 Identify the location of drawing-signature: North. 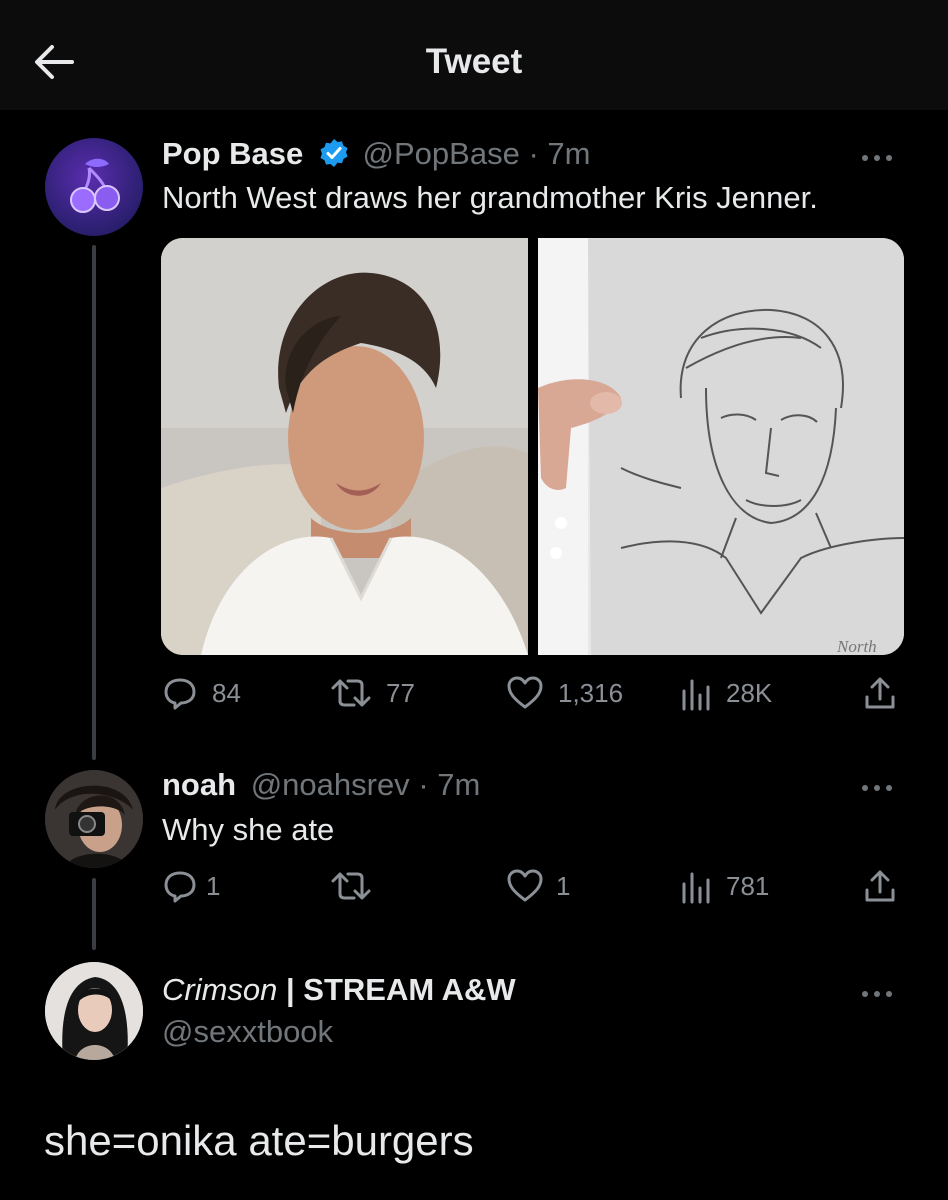
(856, 646).